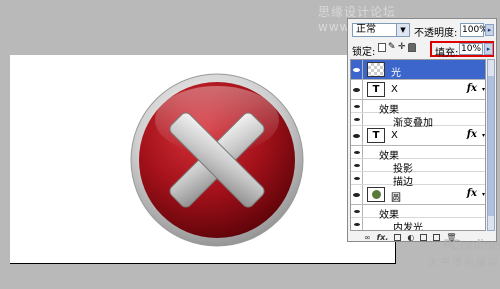  I want to click on fill-highlight: 填充: 10% ▸, so click(462, 50).